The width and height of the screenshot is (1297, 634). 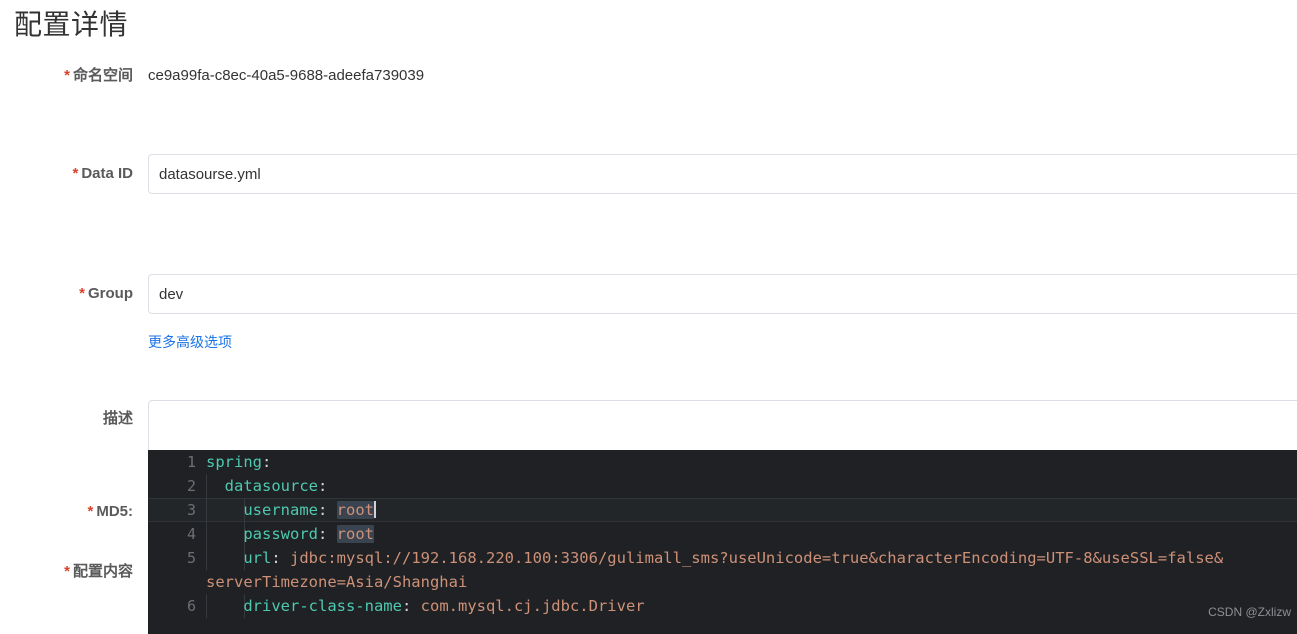 I want to click on yaml-key: datasource, so click(x=271, y=486).